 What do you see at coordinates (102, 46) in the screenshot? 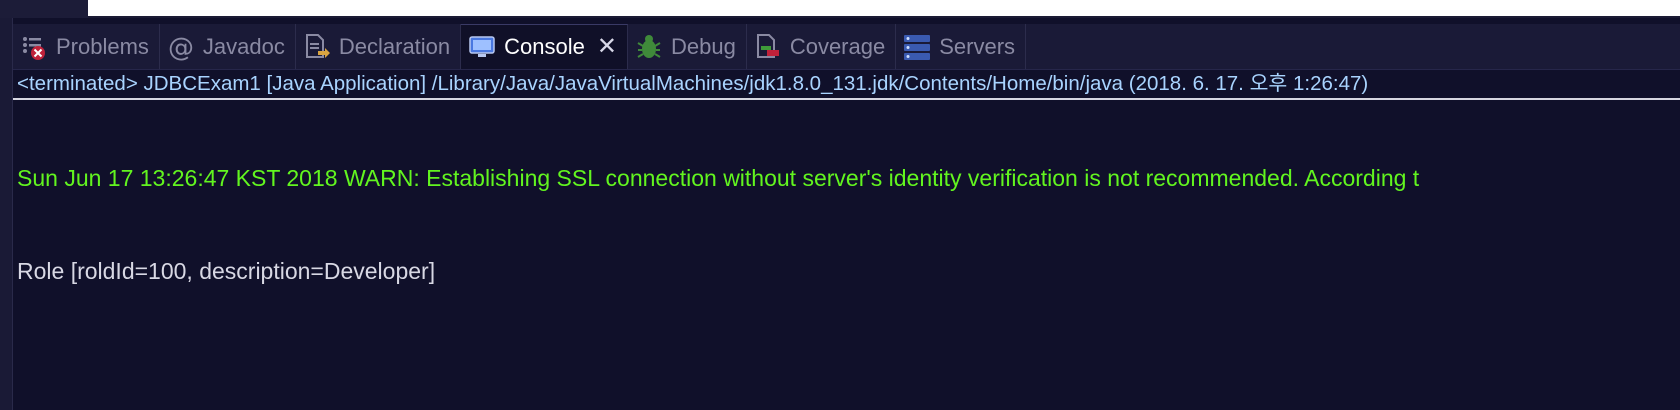
I see `tab-label: Problems` at bounding box center [102, 46].